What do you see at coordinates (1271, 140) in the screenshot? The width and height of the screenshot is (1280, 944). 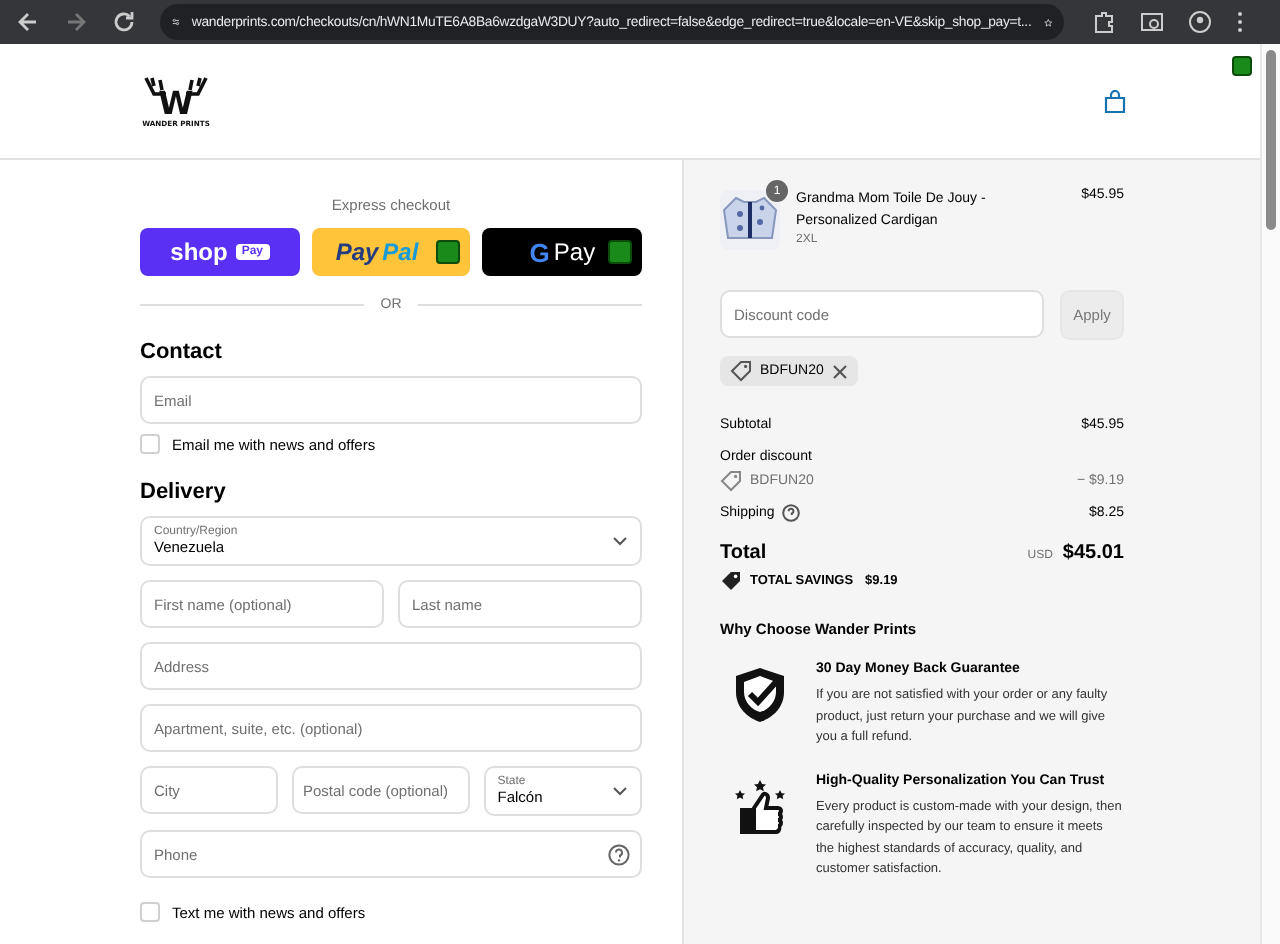 I see `scrollbar-thumb` at bounding box center [1271, 140].